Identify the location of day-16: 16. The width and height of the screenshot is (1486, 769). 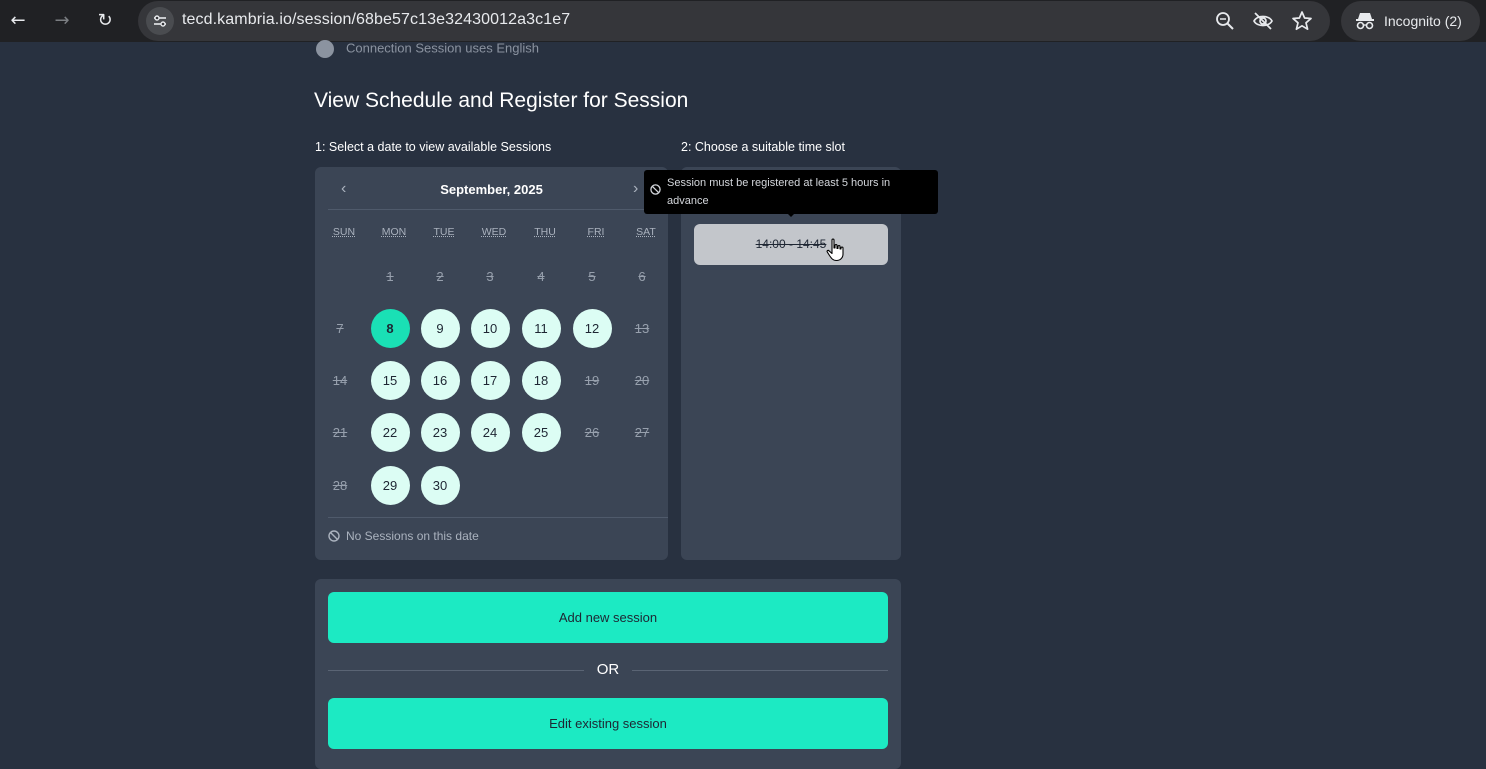
(440, 380).